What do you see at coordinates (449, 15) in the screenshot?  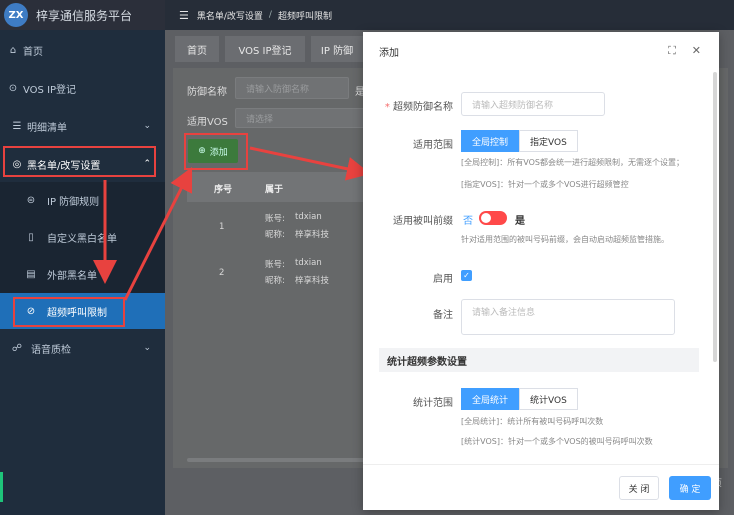 I see `topbar: ☰ 黑名单/改写设置 / 超频呼叫限制` at bounding box center [449, 15].